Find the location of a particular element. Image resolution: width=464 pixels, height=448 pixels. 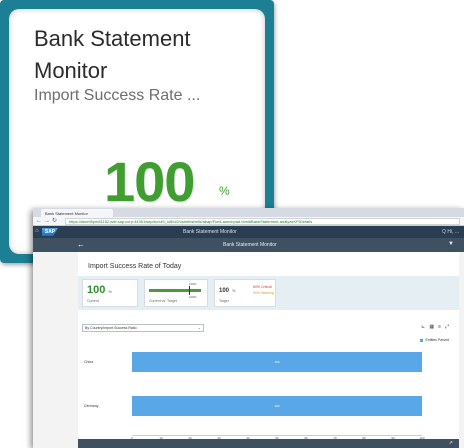

kpi-target-label: Target is located at coordinates (224, 301).